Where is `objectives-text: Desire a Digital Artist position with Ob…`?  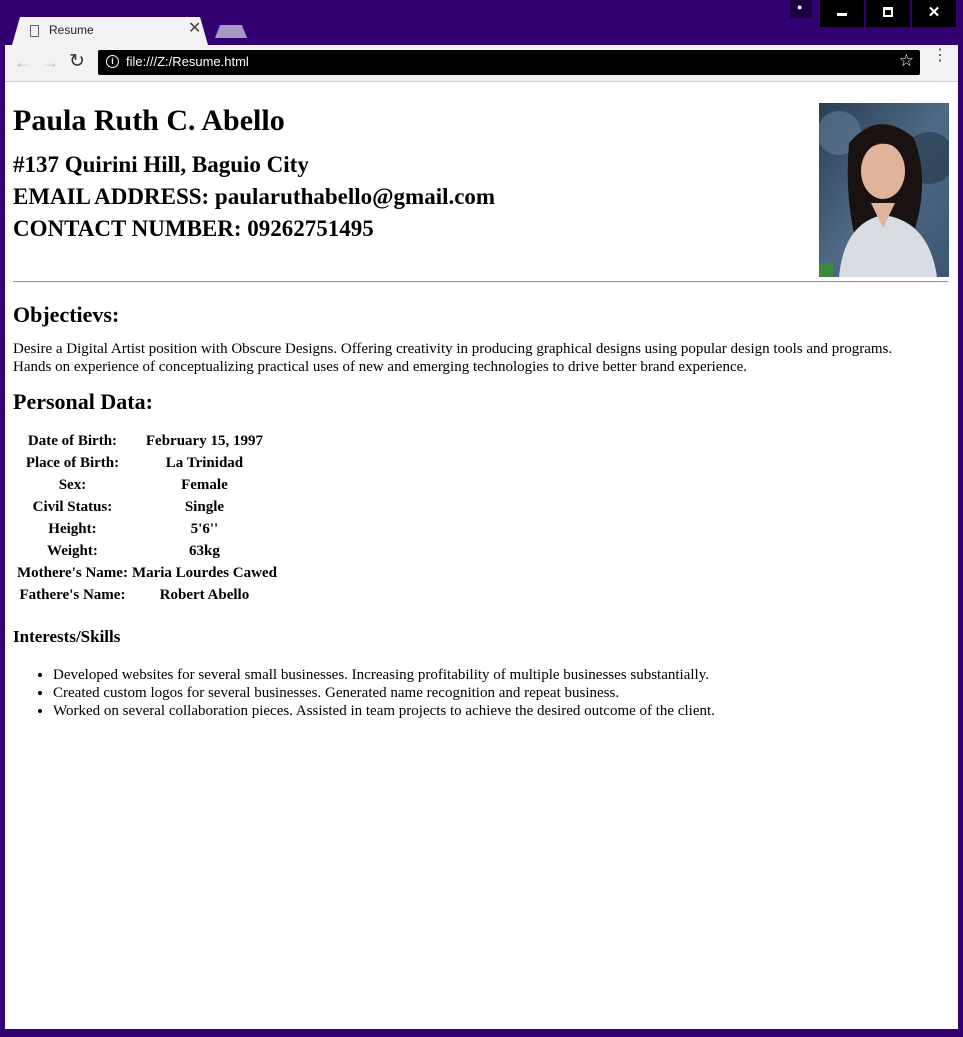
objectives-text: Desire a Digital Artist position with Ob… is located at coordinates (453, 358).